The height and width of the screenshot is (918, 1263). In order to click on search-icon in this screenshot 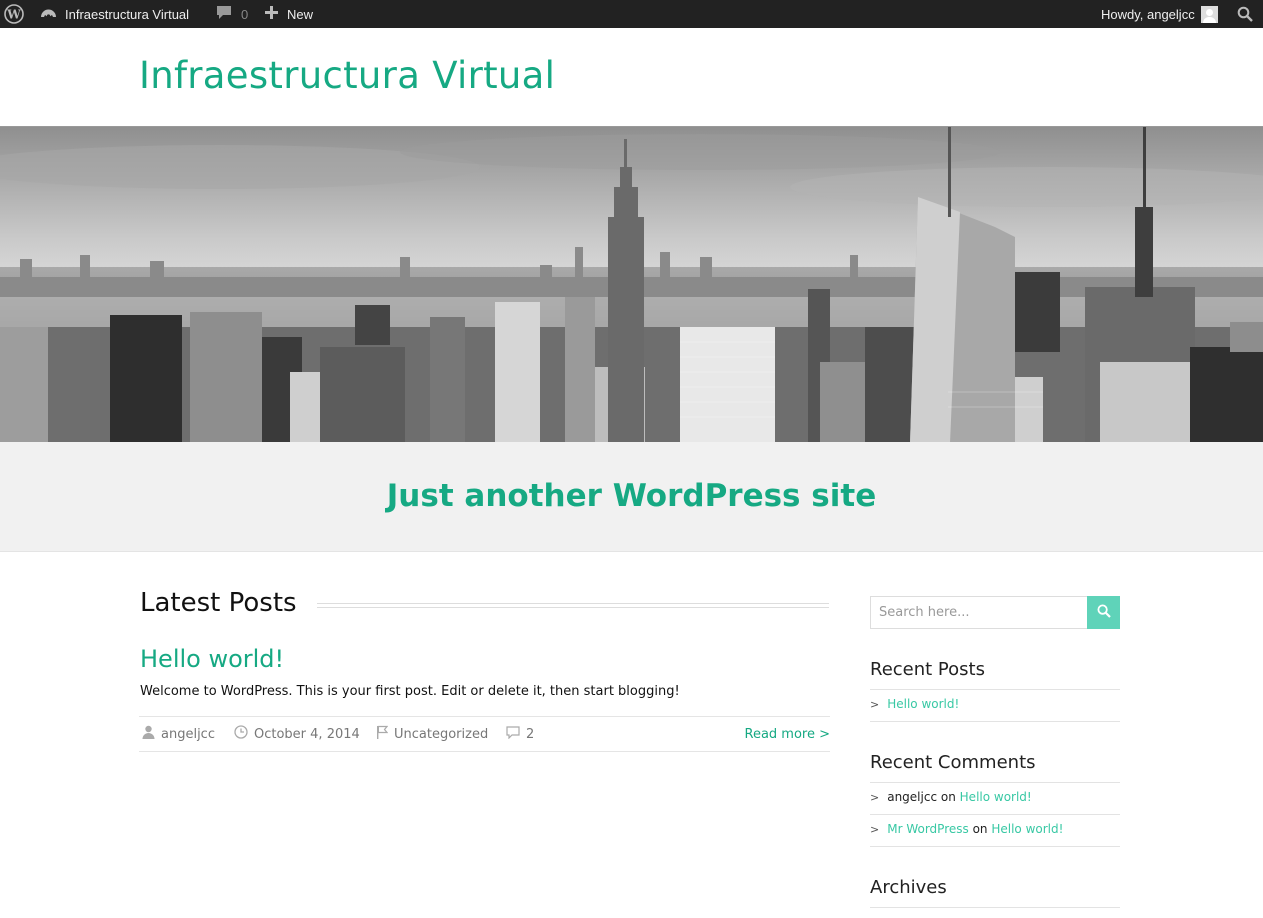, I will do `click(1104, 612)`.